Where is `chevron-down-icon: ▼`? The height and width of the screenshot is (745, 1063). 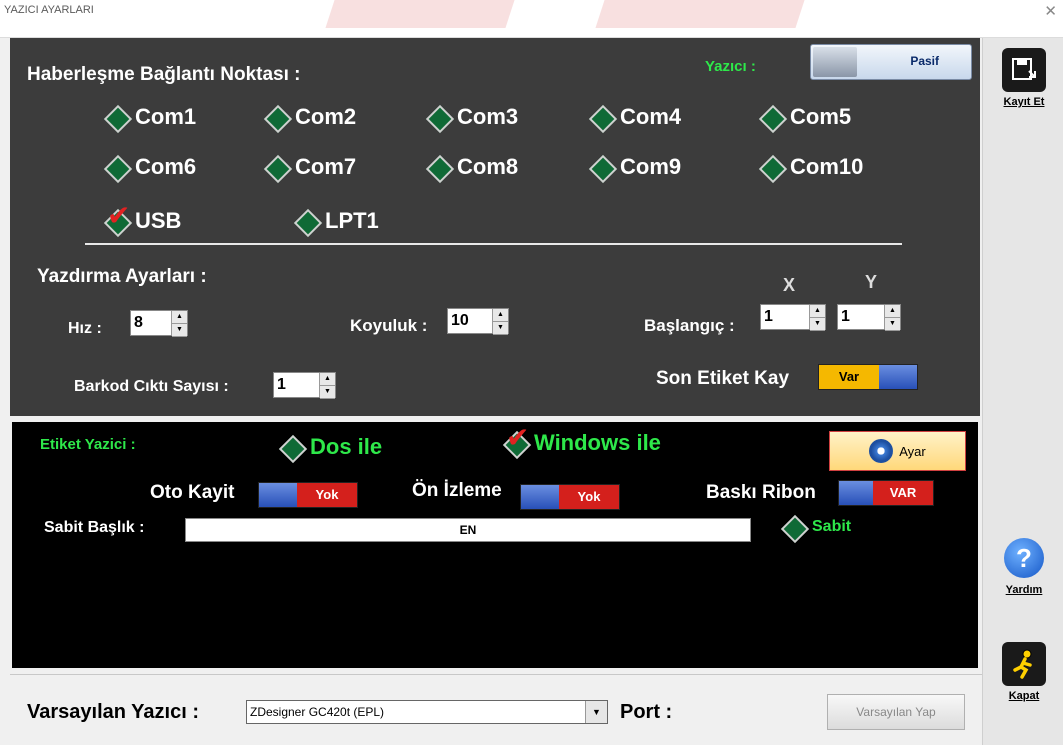
chevron-down-icon: ▼ is located at coordinates (596, 712).